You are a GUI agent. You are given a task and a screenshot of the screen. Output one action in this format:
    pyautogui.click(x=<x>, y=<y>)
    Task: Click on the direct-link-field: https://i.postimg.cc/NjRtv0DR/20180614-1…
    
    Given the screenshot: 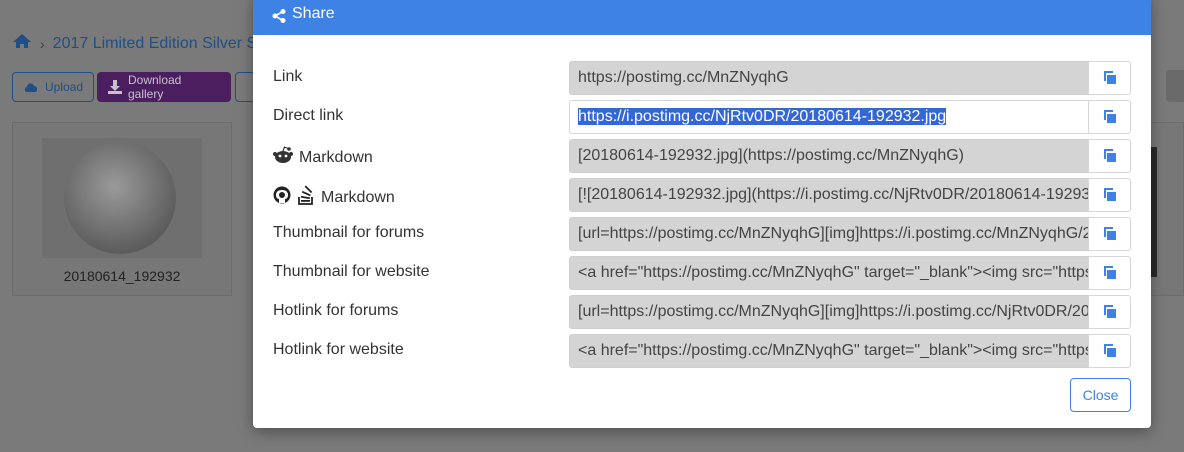 What is the action you would take?
    pyautogui.click(x=828, y=117)
    